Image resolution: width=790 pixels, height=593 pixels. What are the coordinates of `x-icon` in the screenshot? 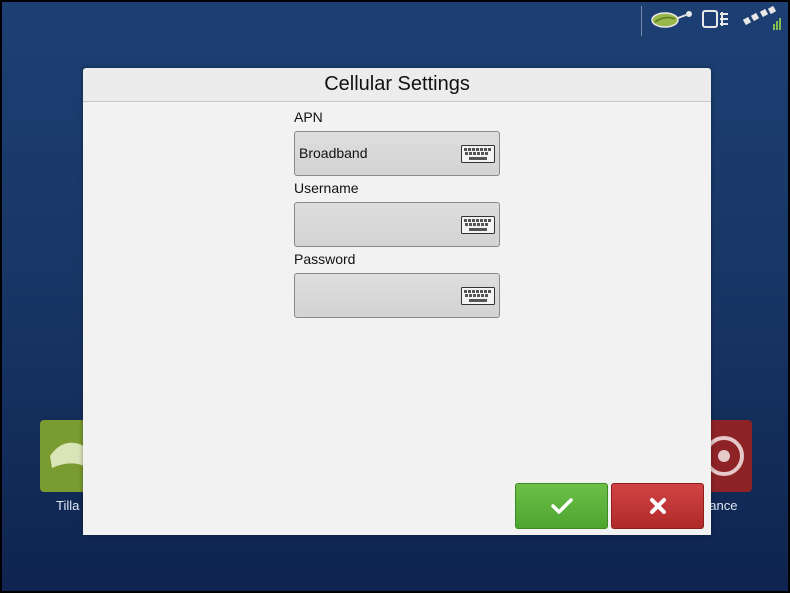 It's located at (657, 506).